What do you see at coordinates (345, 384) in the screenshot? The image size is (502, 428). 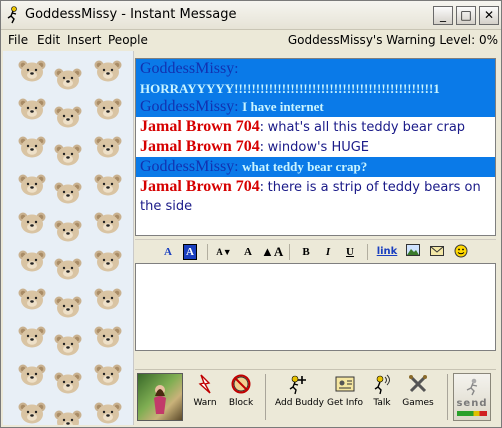 I see `info-card-icon` at bounding box center [345, 384].